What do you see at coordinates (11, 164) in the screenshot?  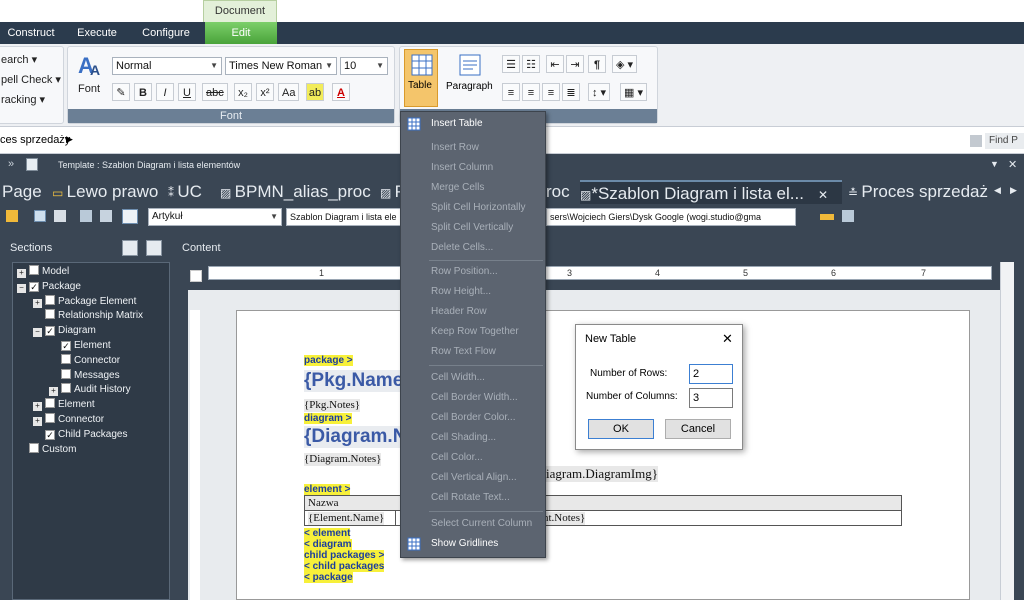 I see `double-chevron-icon: »` at bounding box center [11, 164].